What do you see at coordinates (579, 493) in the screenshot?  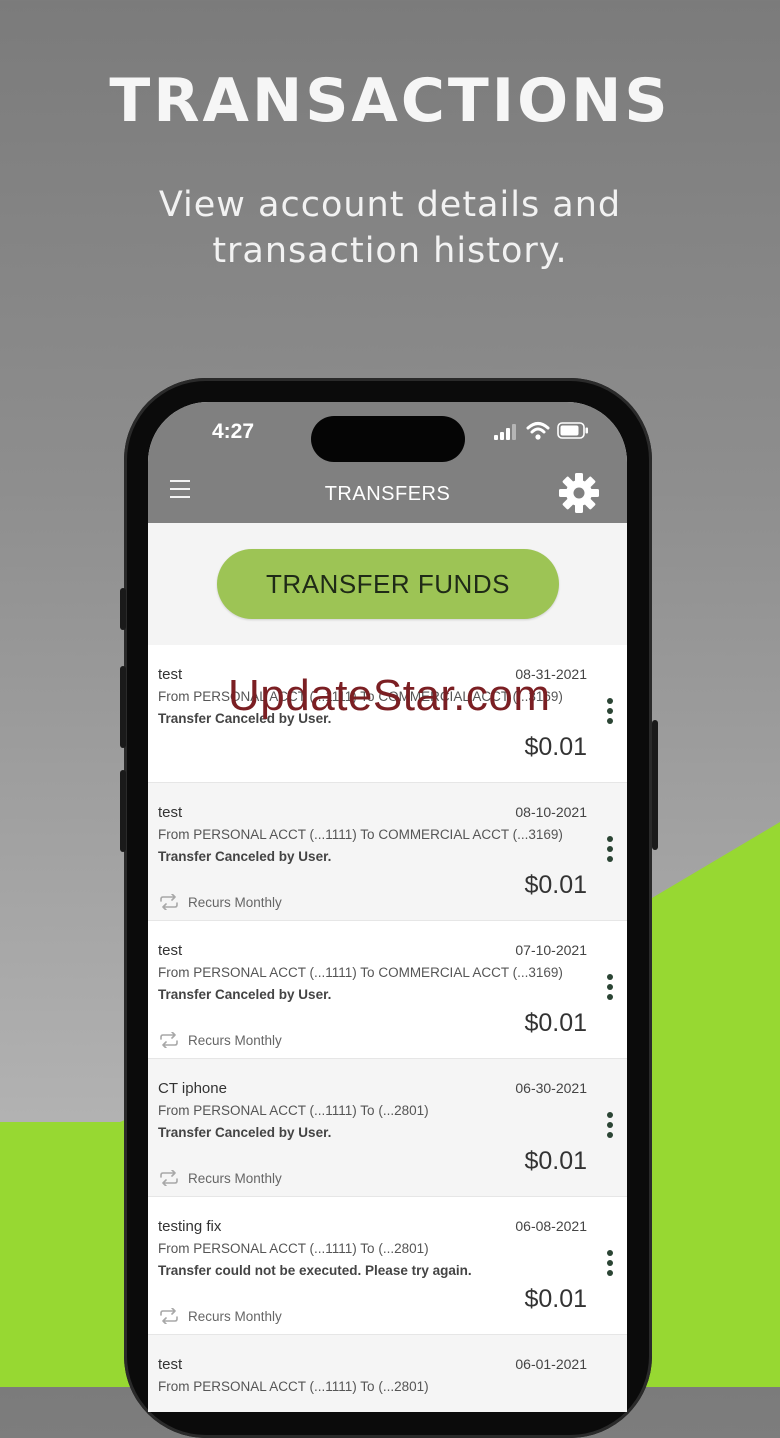 I see `gear-icon` at bounding box center [579, 493].